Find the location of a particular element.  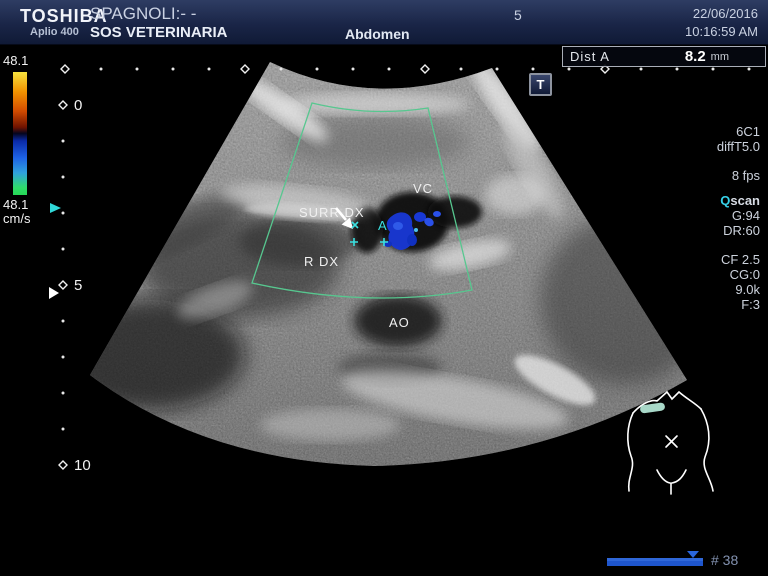

t-annotation-button: T is located at coordinates (540, 84).